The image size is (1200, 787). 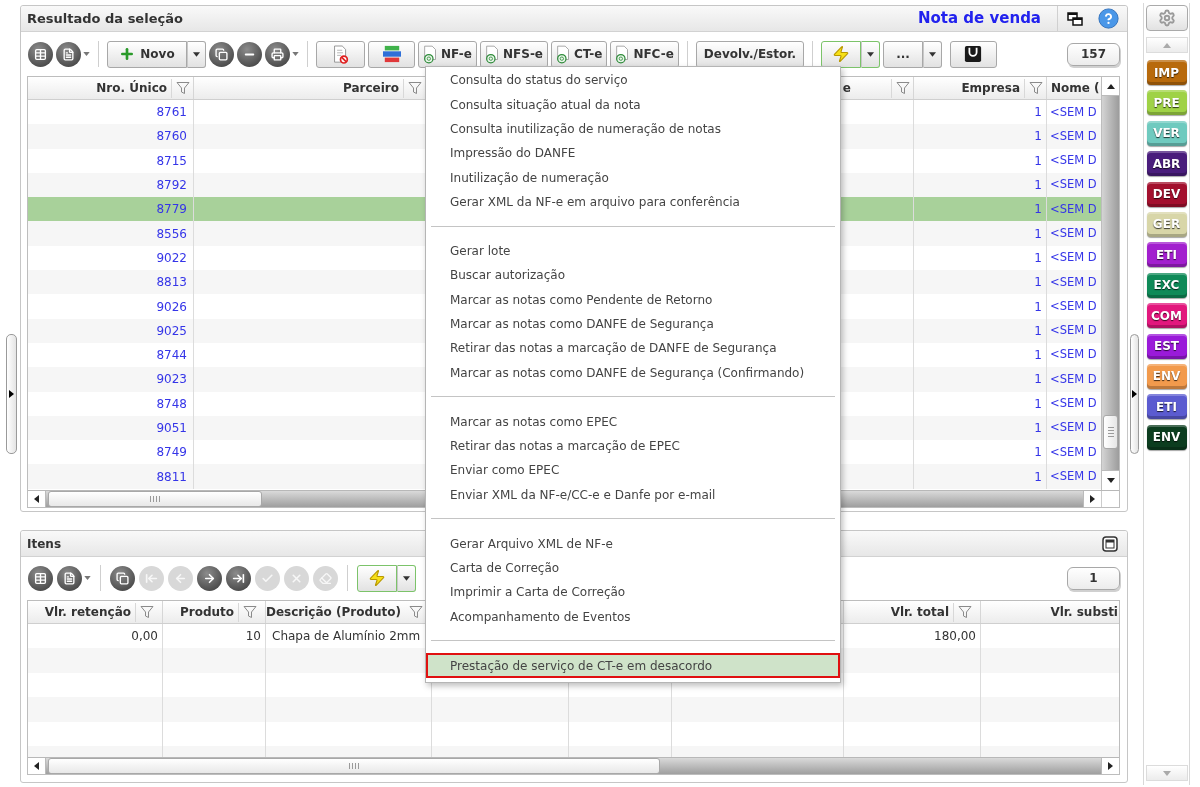 What do you see at coordinates (171, 137) in the screenshot?
I see `table-cell-text: 8760` at bounding box center [171, 137].